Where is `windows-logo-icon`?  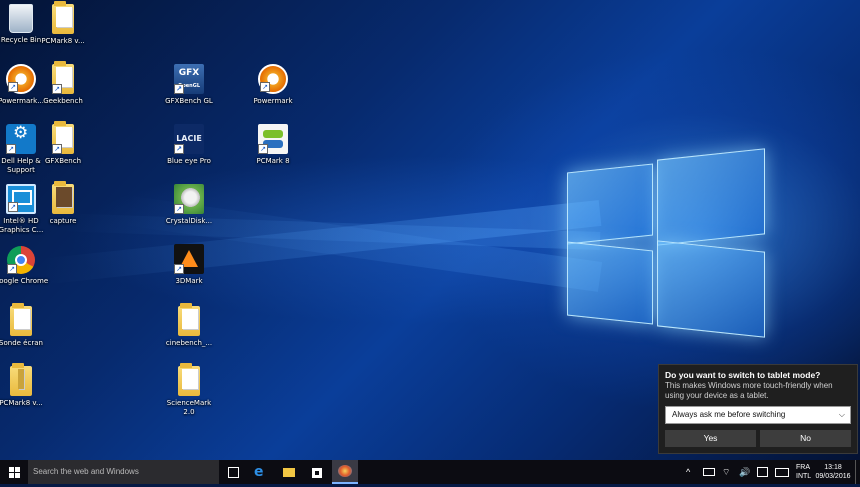 windows-logo-icon is located at coordinates (11, 469).